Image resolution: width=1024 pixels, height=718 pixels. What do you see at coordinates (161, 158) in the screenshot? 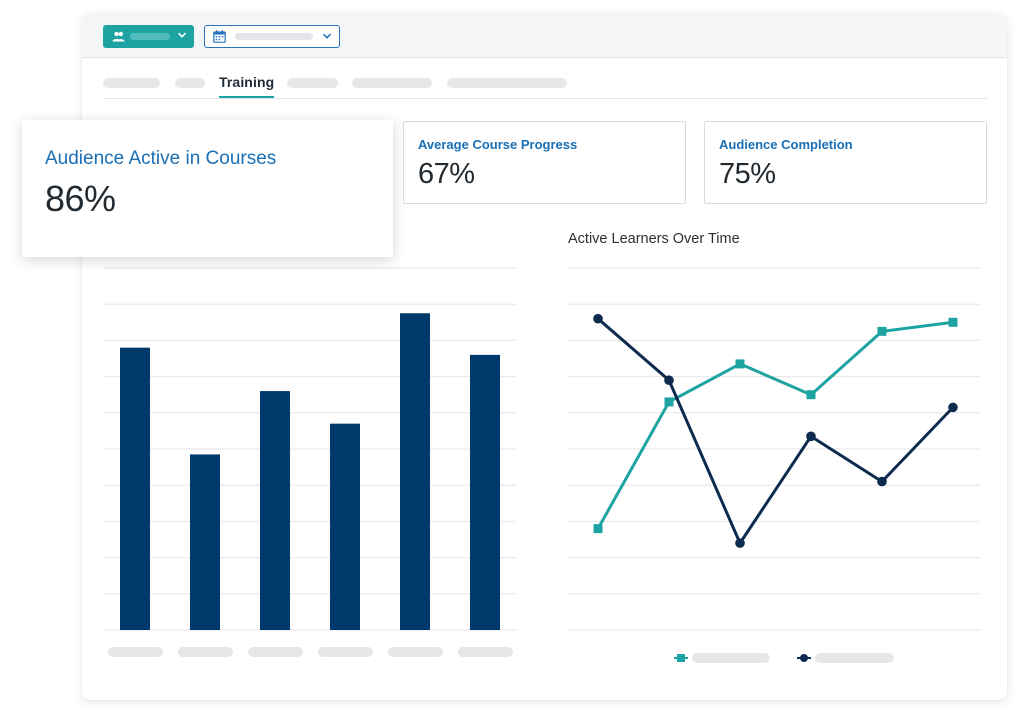
I see `metric-label: Audience Active in Courses` at bounding box center [161, 158].